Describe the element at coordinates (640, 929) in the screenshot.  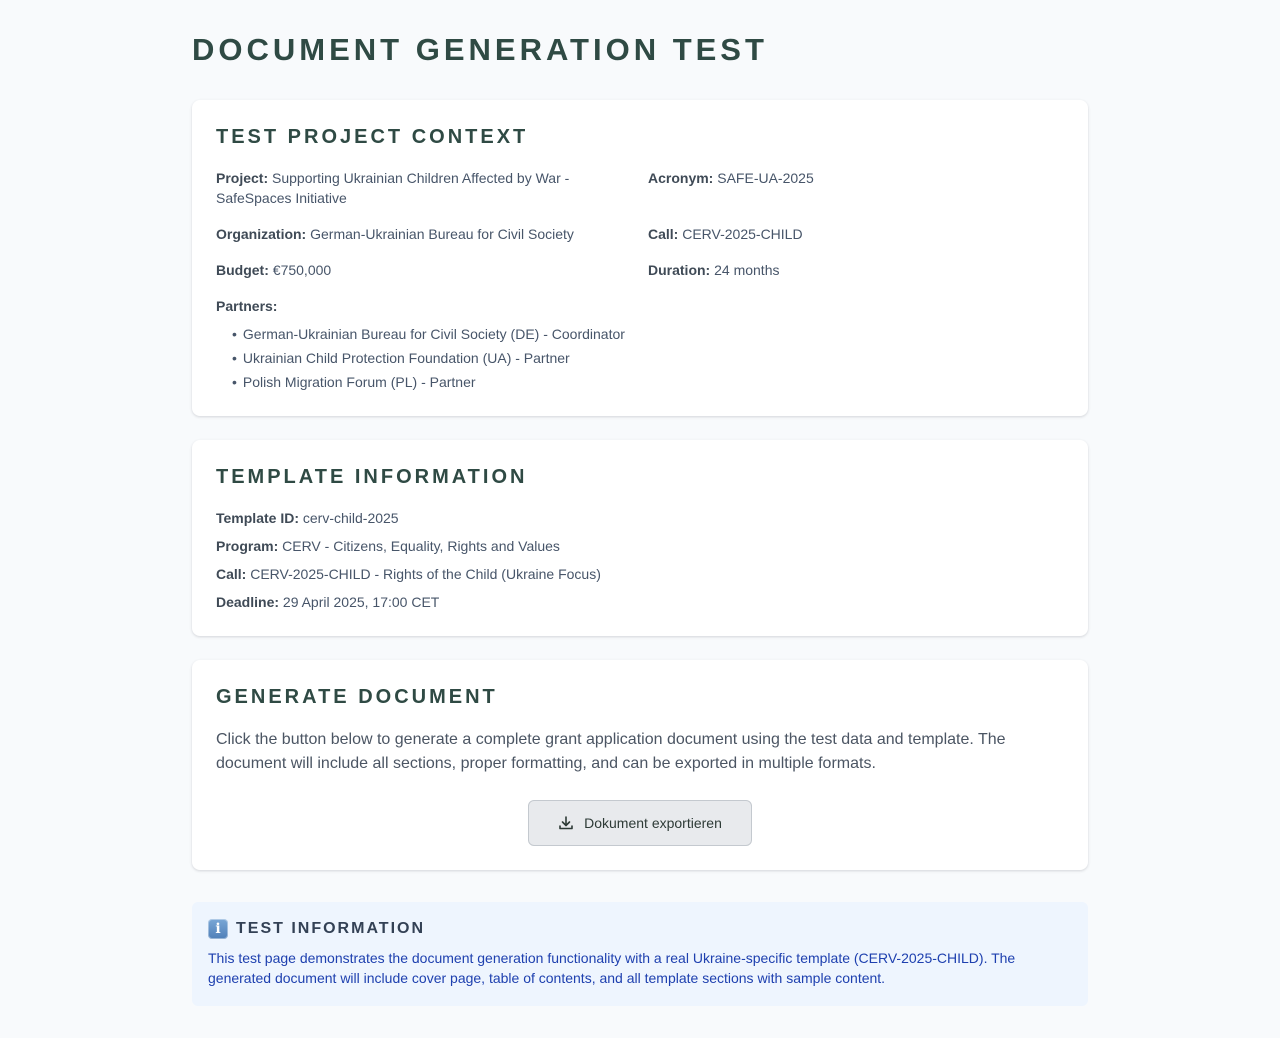
I see `test-information-title: i TEST INFORMATION` at that location.